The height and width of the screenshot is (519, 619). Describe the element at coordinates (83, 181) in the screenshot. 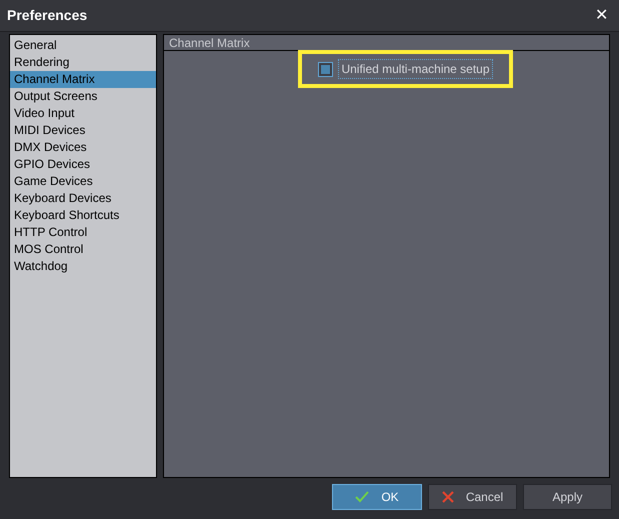

I see `sidebar-item: Game Devices` at that location.